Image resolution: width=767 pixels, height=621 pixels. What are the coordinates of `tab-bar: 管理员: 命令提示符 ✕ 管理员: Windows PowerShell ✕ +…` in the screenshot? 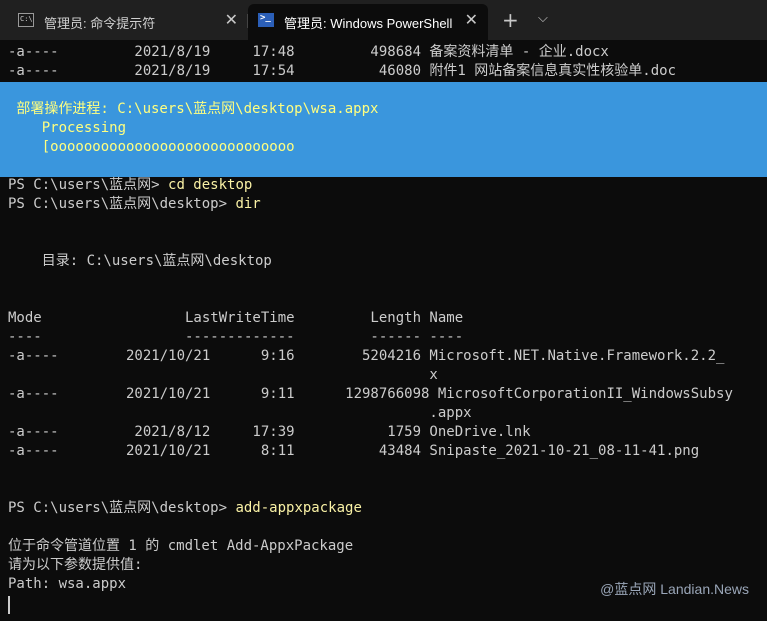 It's located at (383, 20).